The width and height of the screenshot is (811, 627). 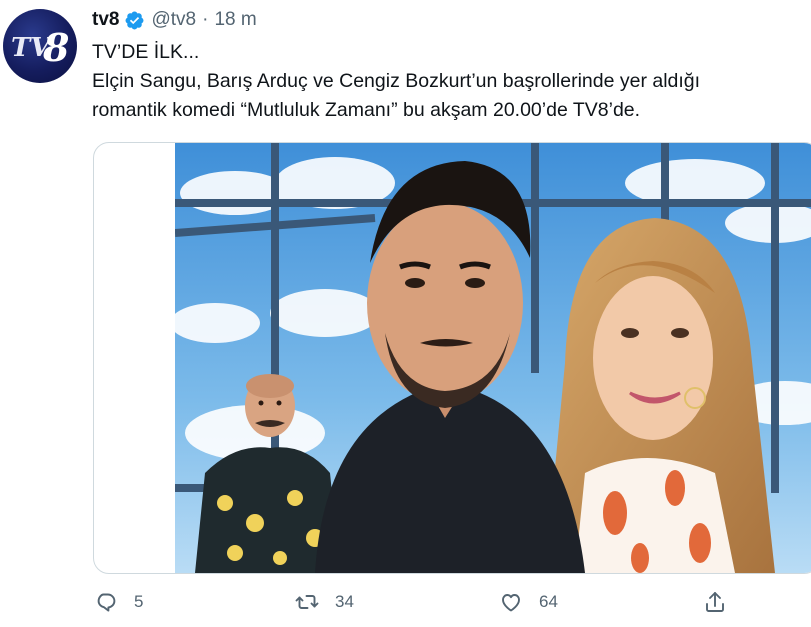 I want to click on tweet-actions: 5 34 64, so click(x=405, y=603).